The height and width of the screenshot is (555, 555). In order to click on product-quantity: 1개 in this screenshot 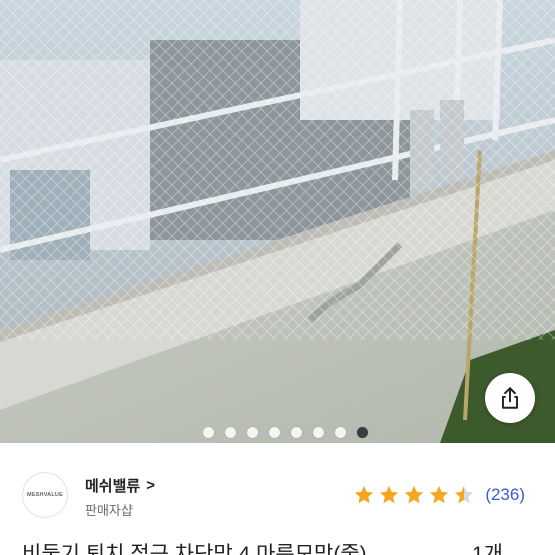, I will do `click(487, 549)`.